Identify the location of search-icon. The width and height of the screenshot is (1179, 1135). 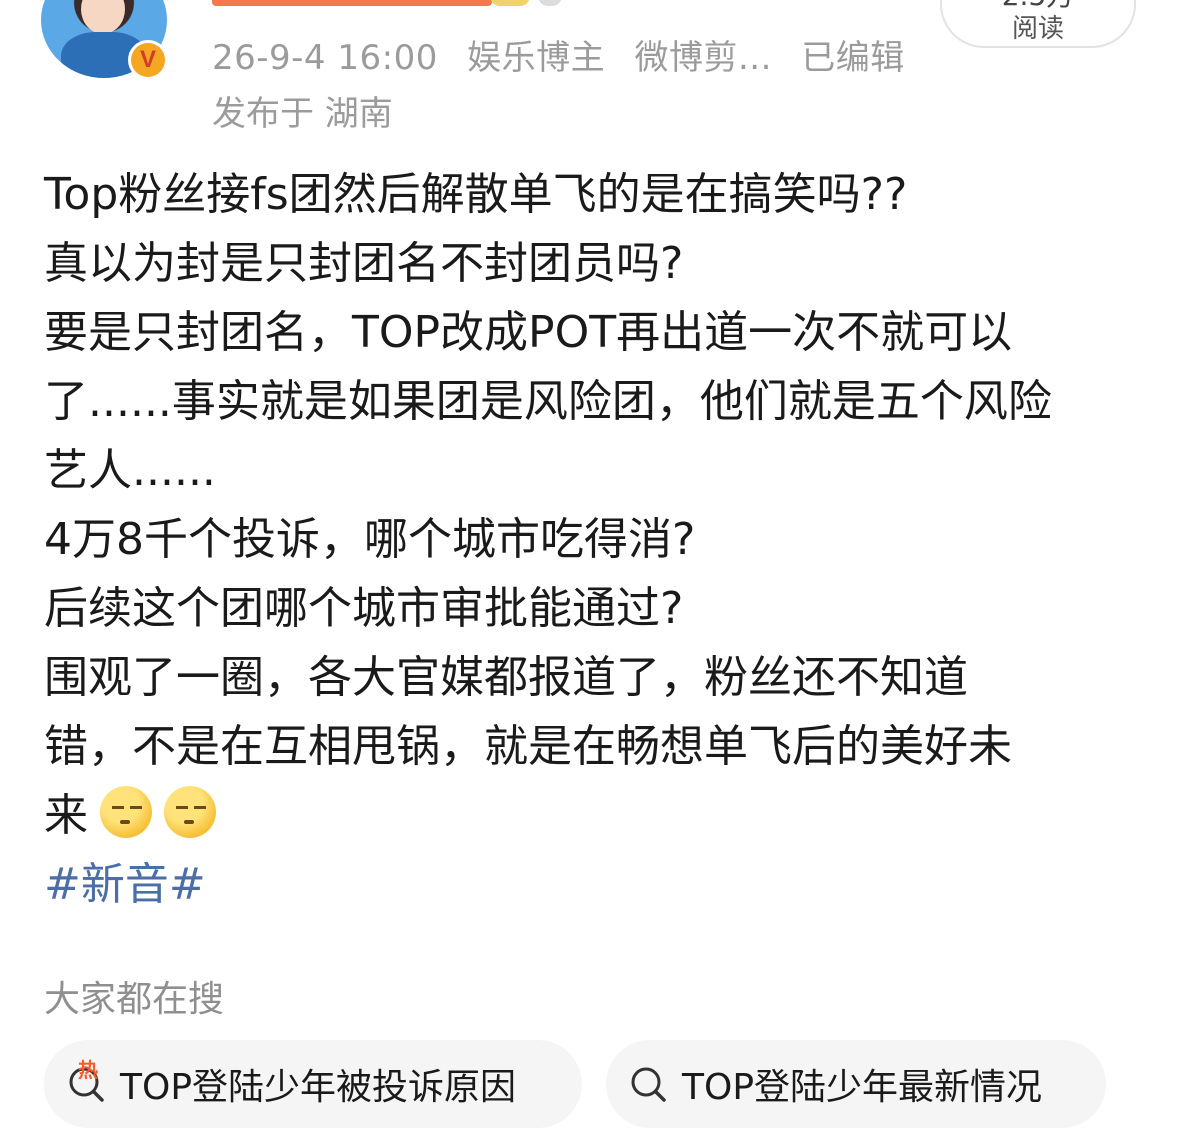
(648, 1084).